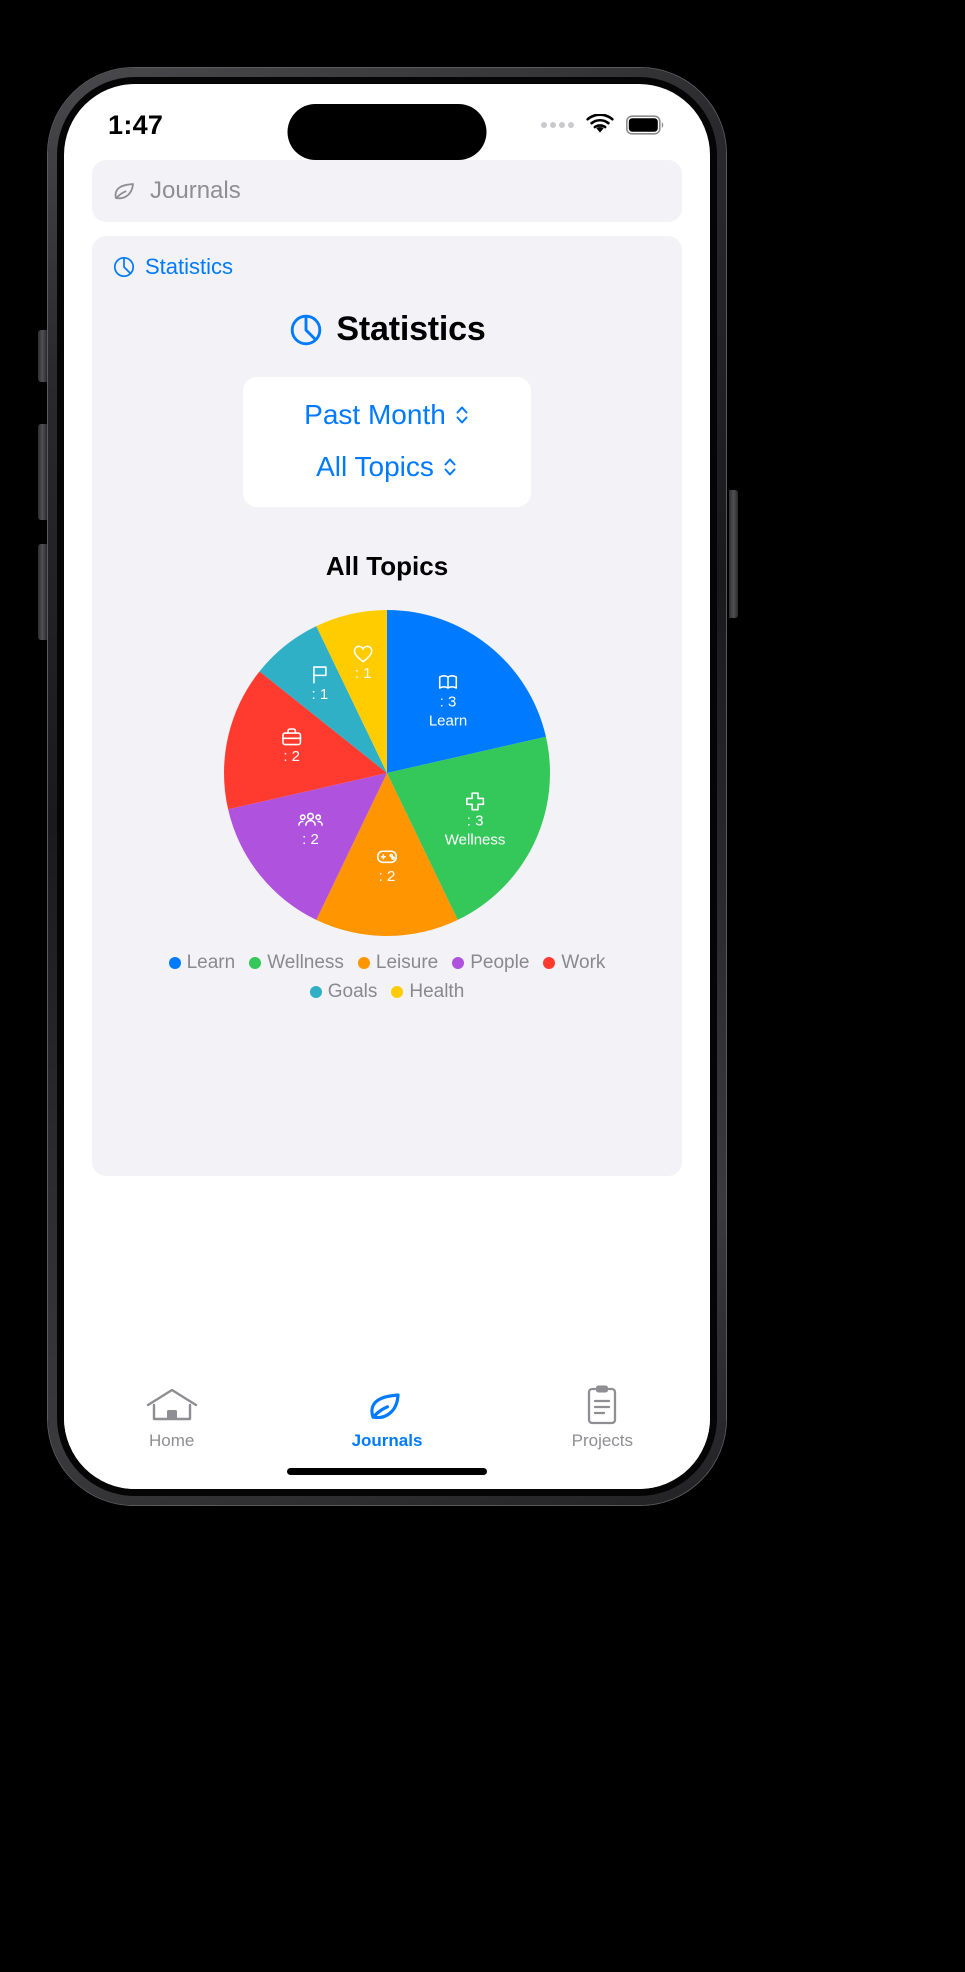 The image size is (965, 1972). I want to click on svg-text: Learn, so click(448, 721).